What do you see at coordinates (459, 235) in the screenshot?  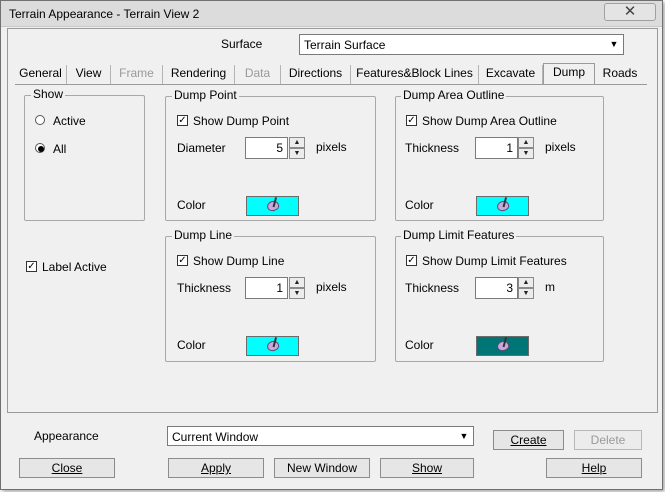 I see `dump-limit-features-title: Dump Limit Features` at bounding box center [459, 235].